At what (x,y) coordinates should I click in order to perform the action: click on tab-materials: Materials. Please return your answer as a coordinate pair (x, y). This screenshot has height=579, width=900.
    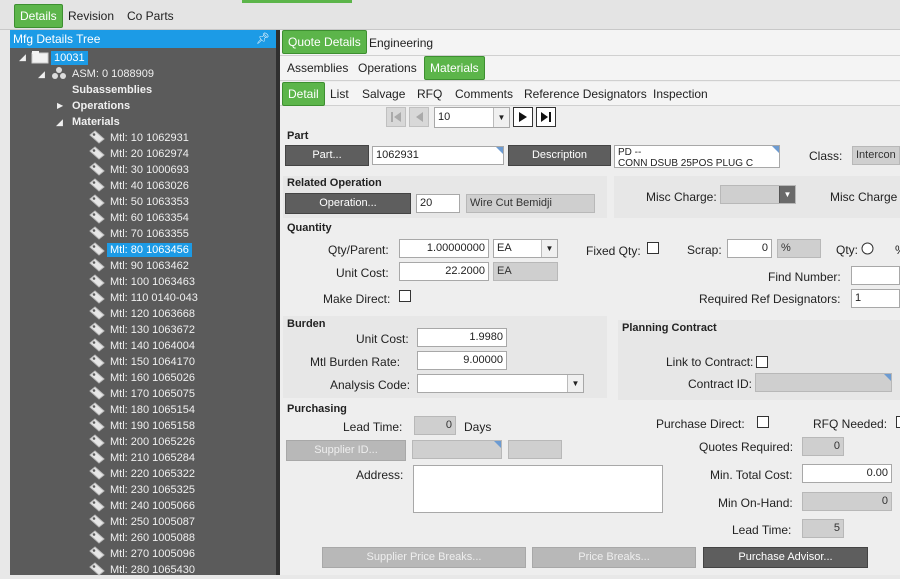
    Looking at the image, I should click on (454, 68).